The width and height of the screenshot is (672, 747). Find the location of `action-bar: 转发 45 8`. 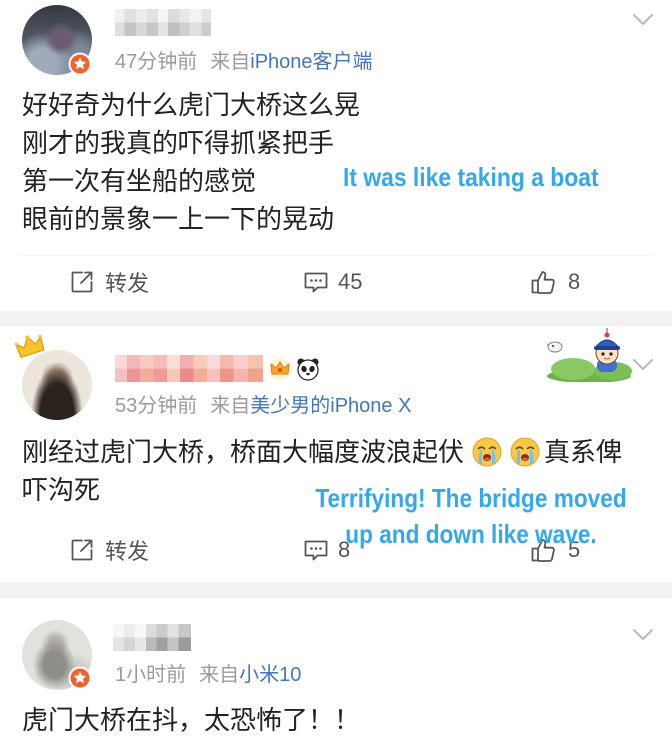

action-bar: 转发 45 8 is located at coordinates (336, 282).